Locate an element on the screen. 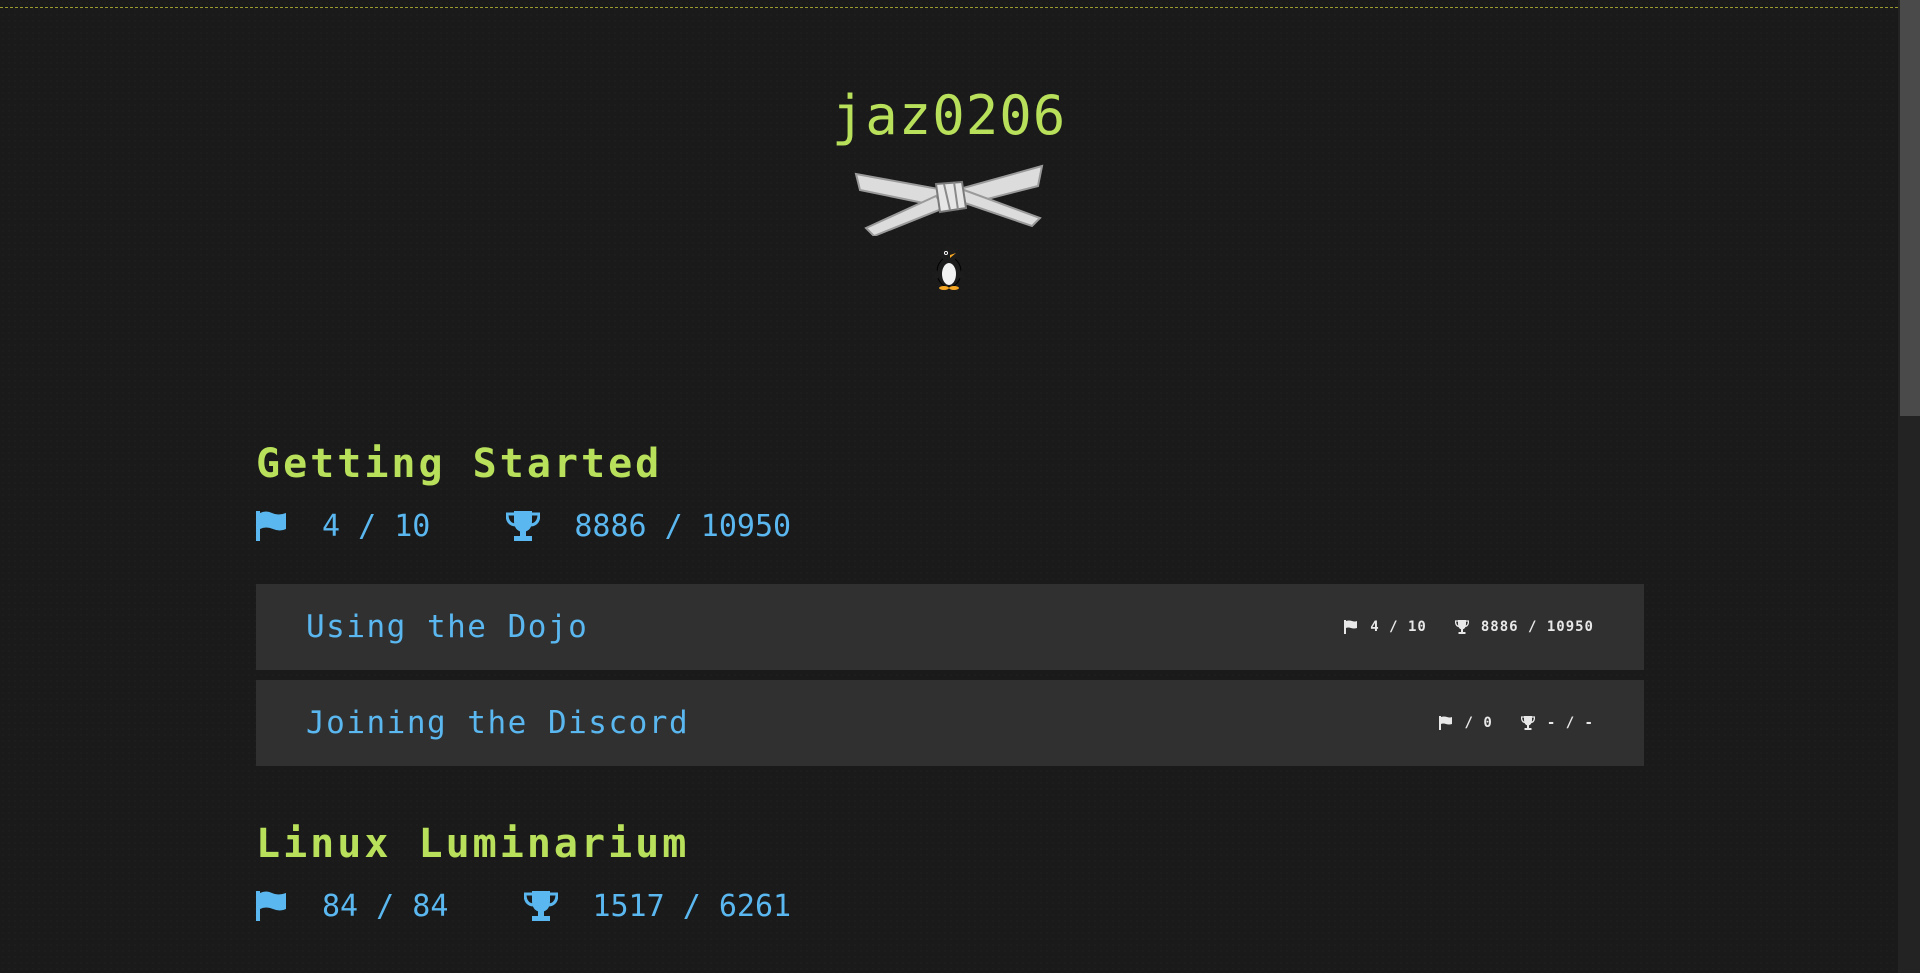  points-count: 8886 / 10950 is located at coordinates (683, 526).